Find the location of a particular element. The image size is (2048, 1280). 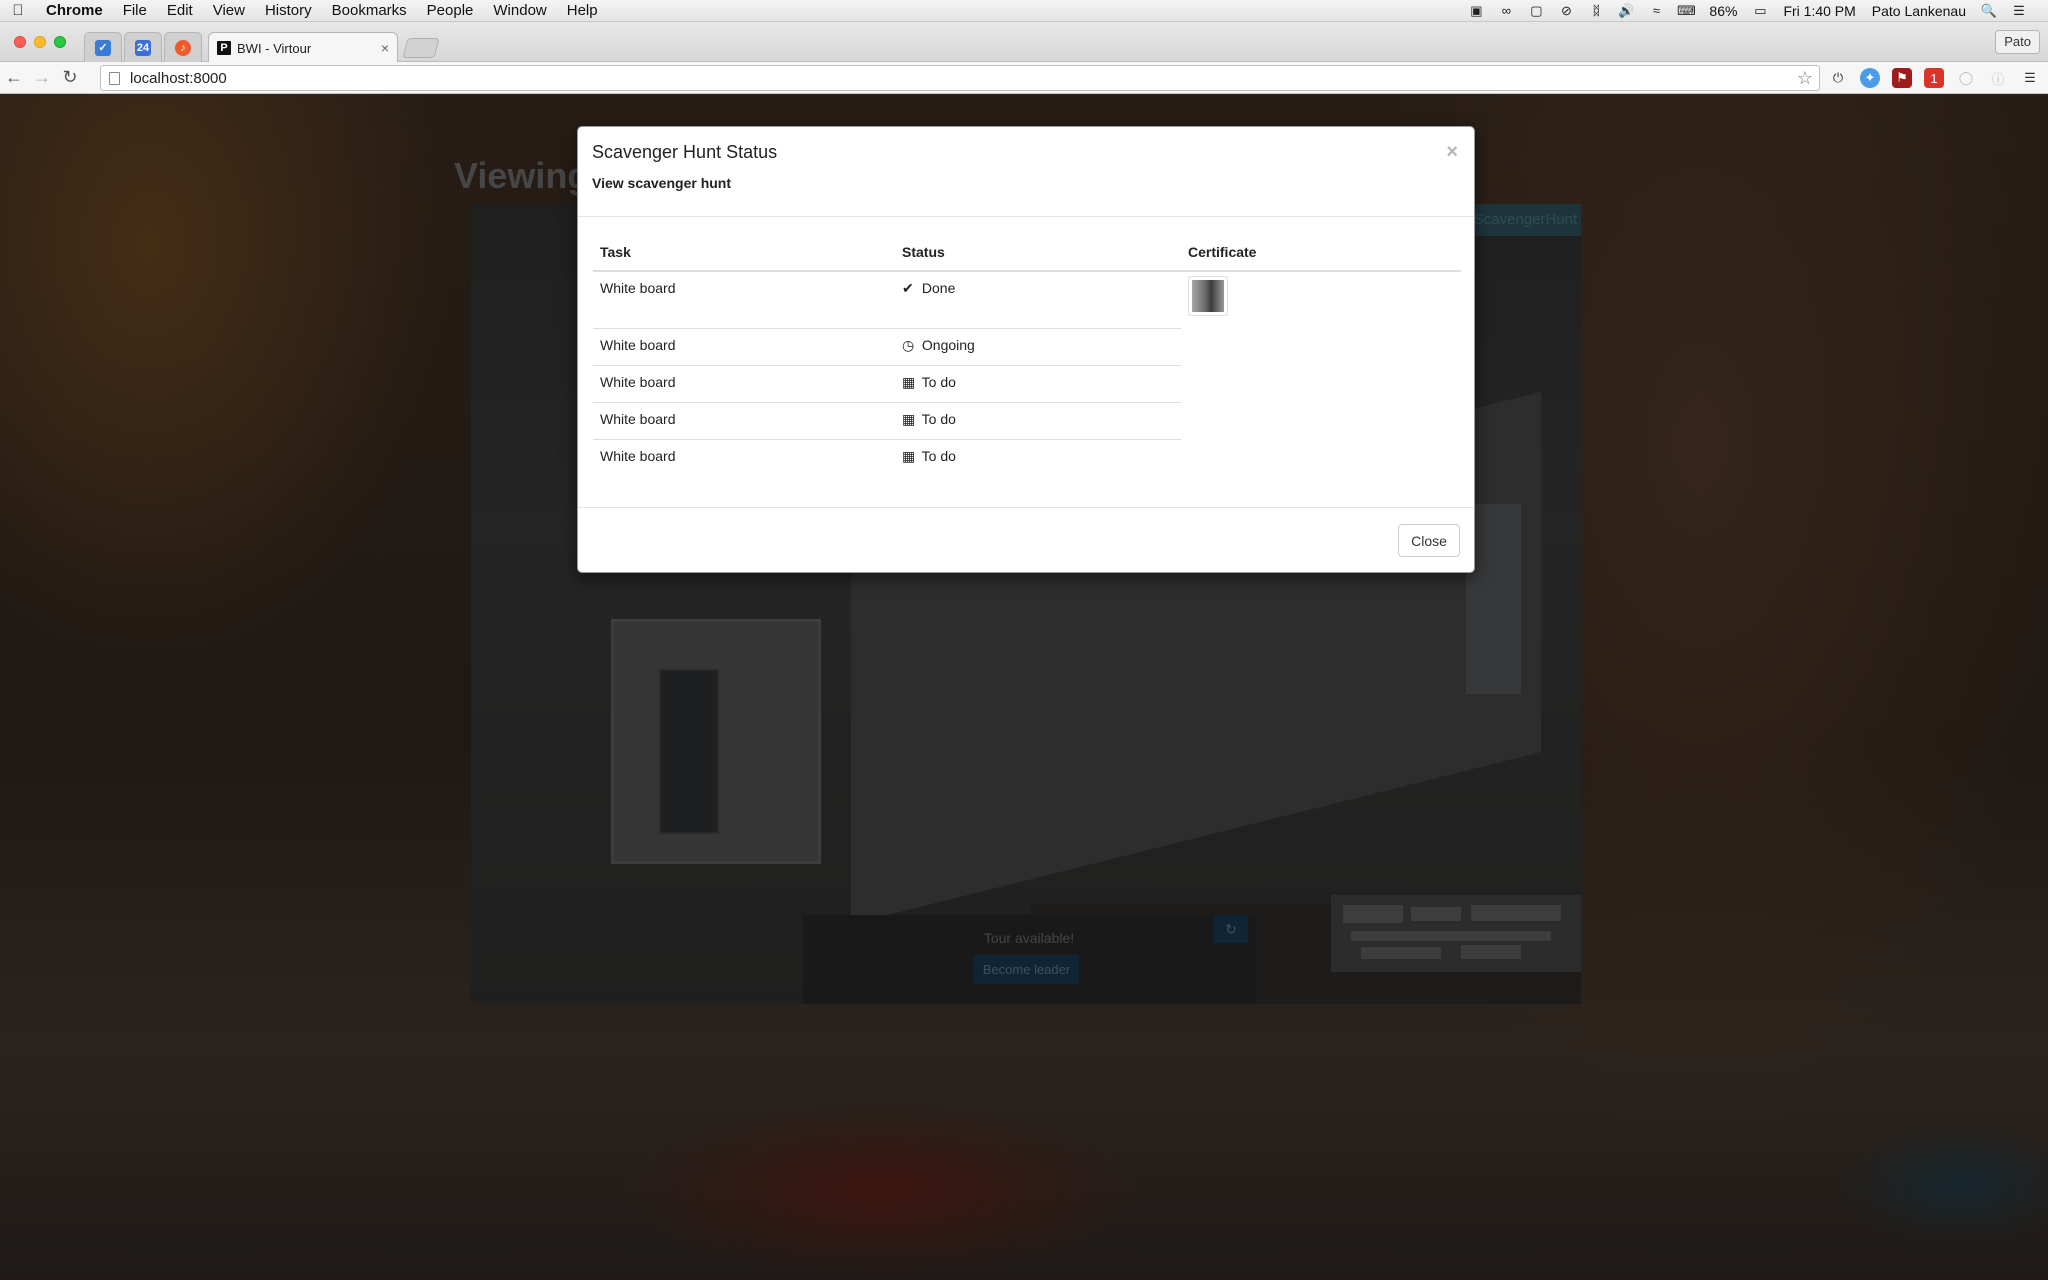

modal-footer: Close is located at coordinates (1026, 539).